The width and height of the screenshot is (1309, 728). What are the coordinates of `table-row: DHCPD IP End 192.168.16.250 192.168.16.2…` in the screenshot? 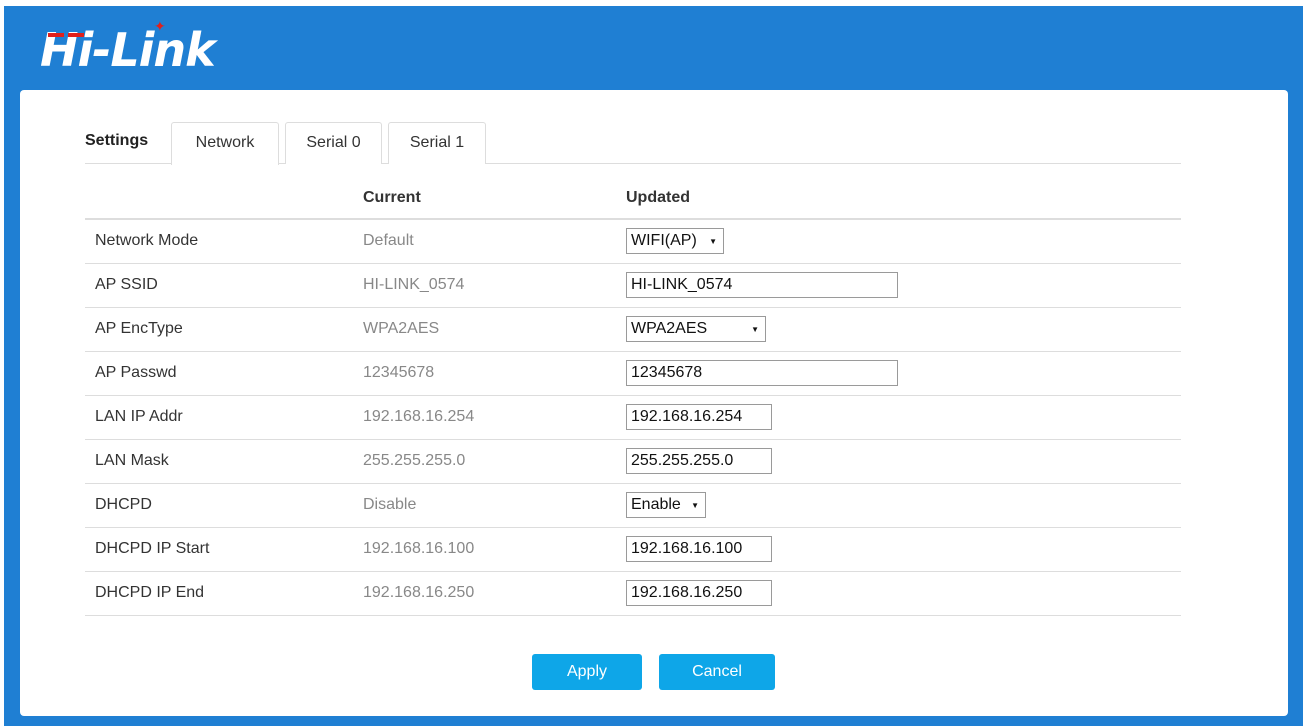 It's located at (633, 593).